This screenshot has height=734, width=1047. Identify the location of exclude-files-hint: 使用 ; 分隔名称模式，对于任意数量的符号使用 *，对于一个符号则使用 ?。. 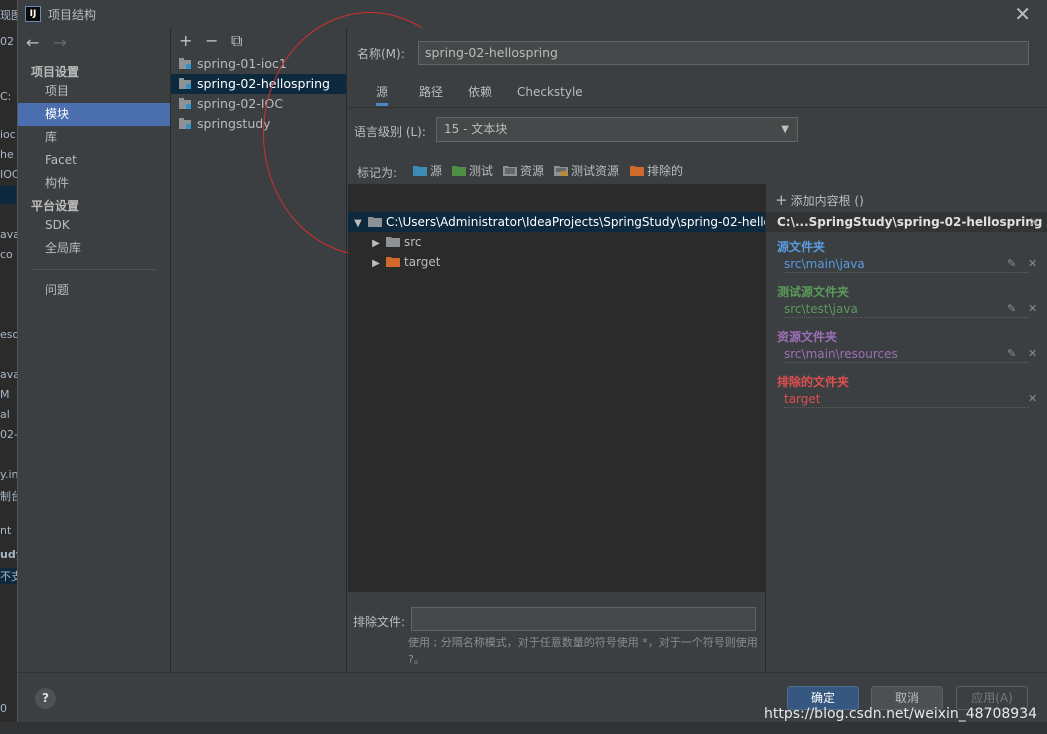
(583, 651).